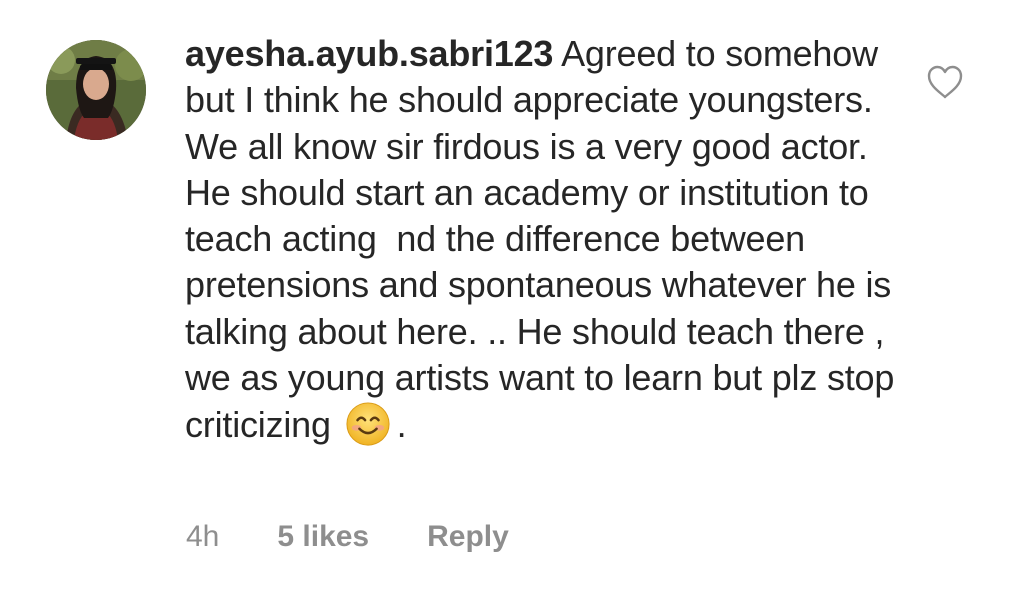  I want to click on comment-meta: 4h 5 likes Reply, so click(347, 537).